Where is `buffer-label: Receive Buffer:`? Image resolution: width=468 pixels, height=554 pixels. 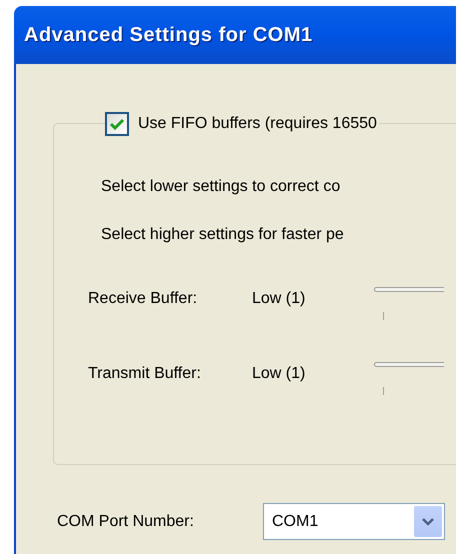
buffer-label: Receive Buffer: is located at coordinates (143, 299).